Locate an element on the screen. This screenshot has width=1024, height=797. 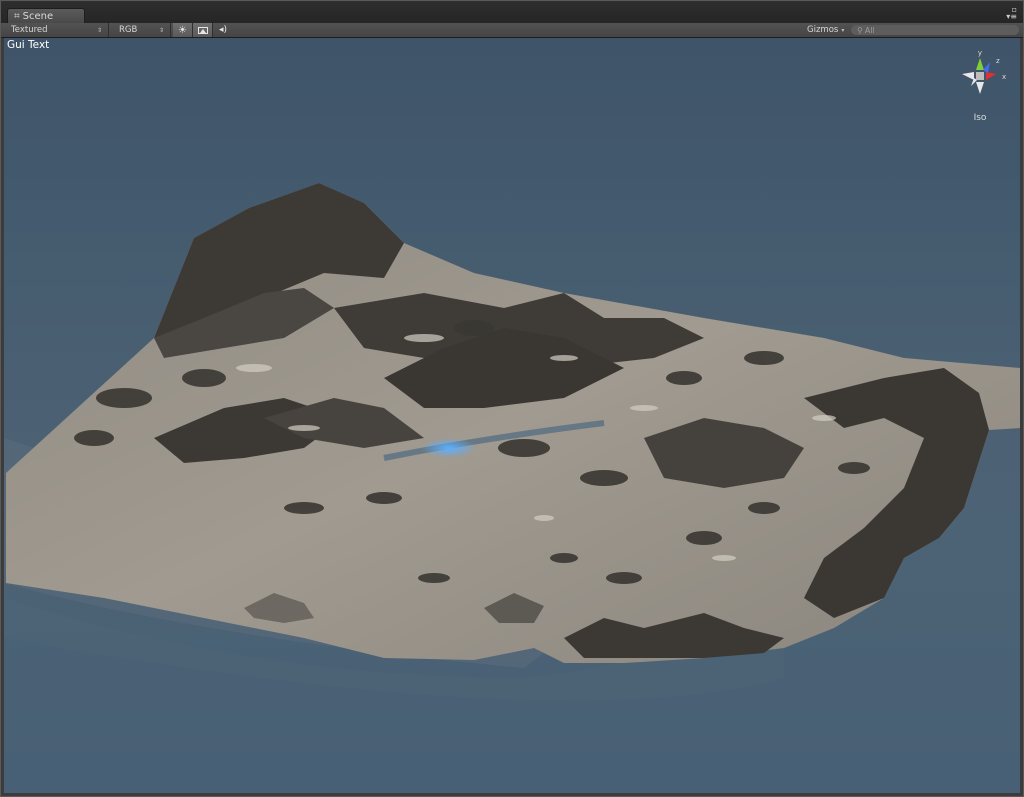
axis-y-cone is located at coordinates (980, 64).